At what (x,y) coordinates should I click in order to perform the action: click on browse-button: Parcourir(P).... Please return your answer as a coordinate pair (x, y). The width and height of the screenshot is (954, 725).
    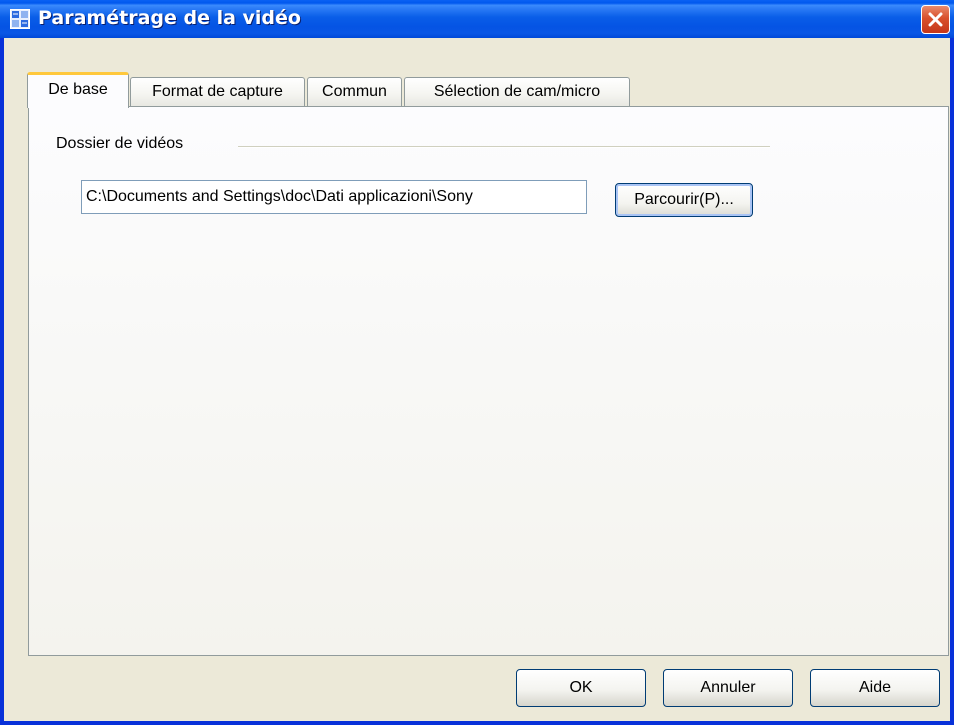
    Looking at the image, I should click on (684, 200).